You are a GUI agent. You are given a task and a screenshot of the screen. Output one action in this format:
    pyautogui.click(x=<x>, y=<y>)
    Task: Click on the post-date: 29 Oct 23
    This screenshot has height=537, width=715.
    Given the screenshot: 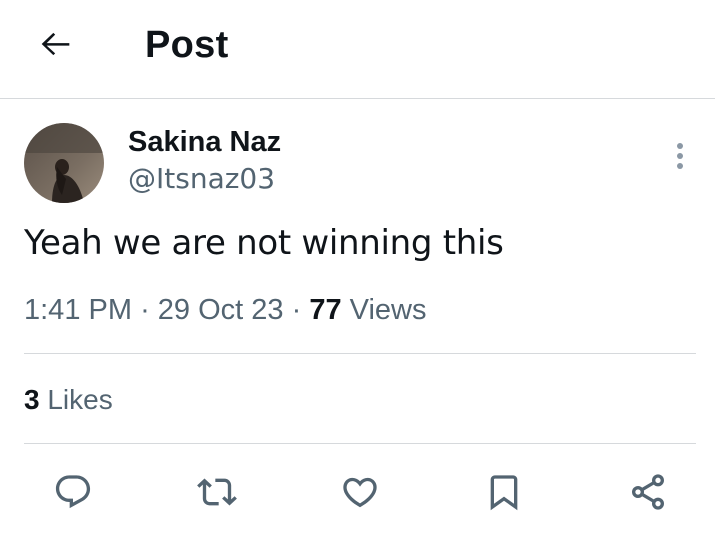 What is the action you would take?
    pyautogui.click(x=220, y=310)
    